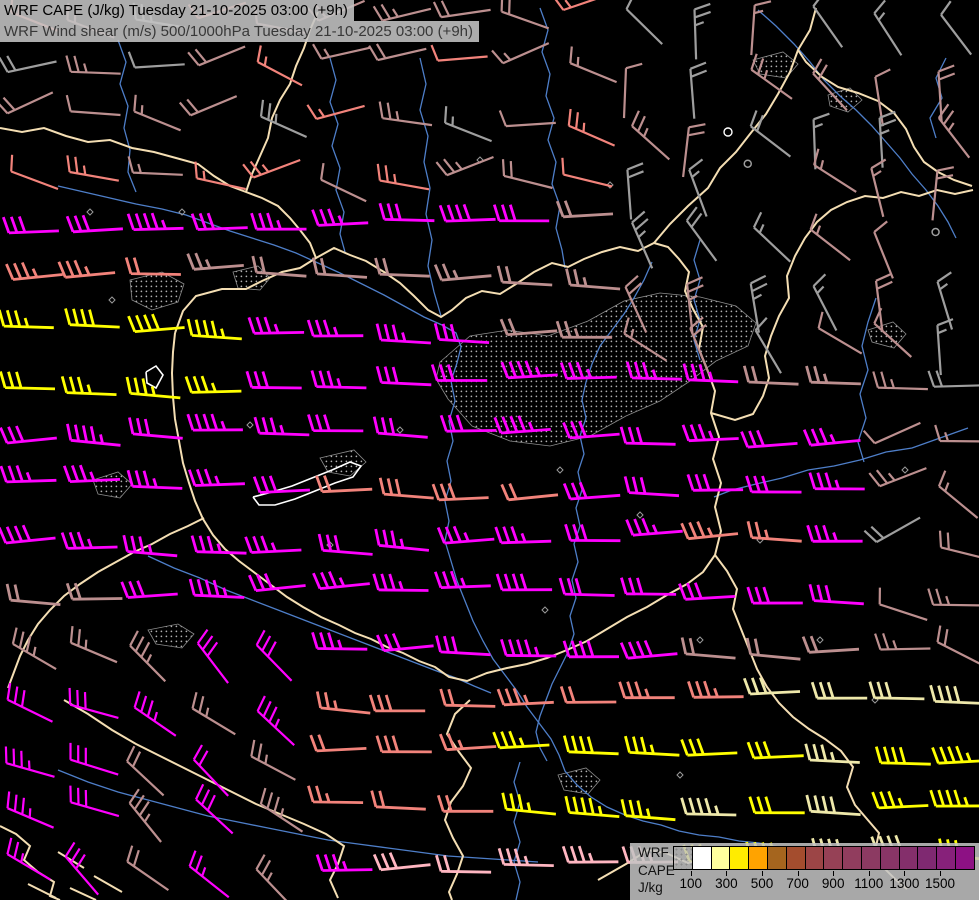  Describe the element at coordinates (824, 858) in the screenshot. I see `legend-colorbar` at that location.